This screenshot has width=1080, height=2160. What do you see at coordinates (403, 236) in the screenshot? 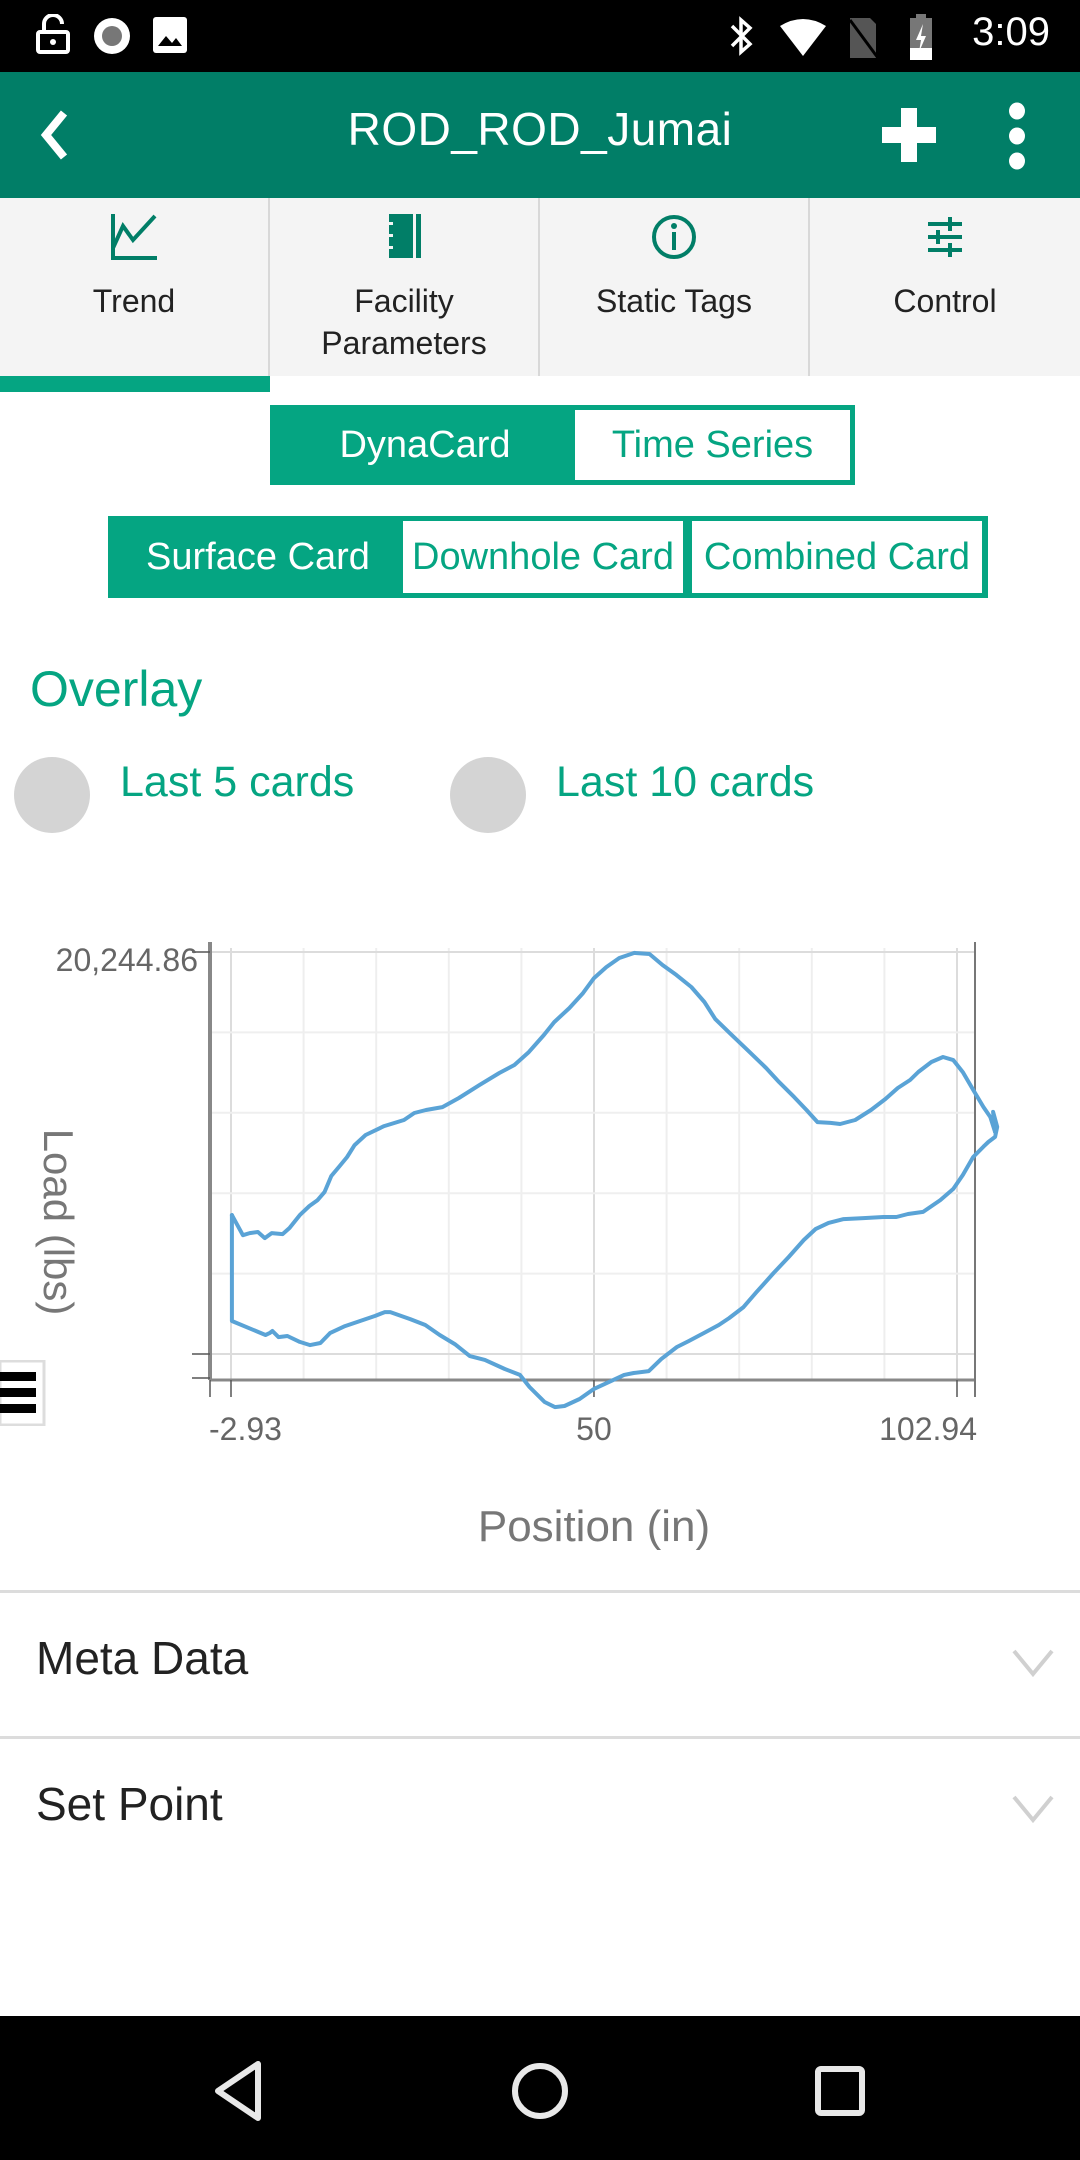
I see `notebook-icon` at bounding box center [403, 236].